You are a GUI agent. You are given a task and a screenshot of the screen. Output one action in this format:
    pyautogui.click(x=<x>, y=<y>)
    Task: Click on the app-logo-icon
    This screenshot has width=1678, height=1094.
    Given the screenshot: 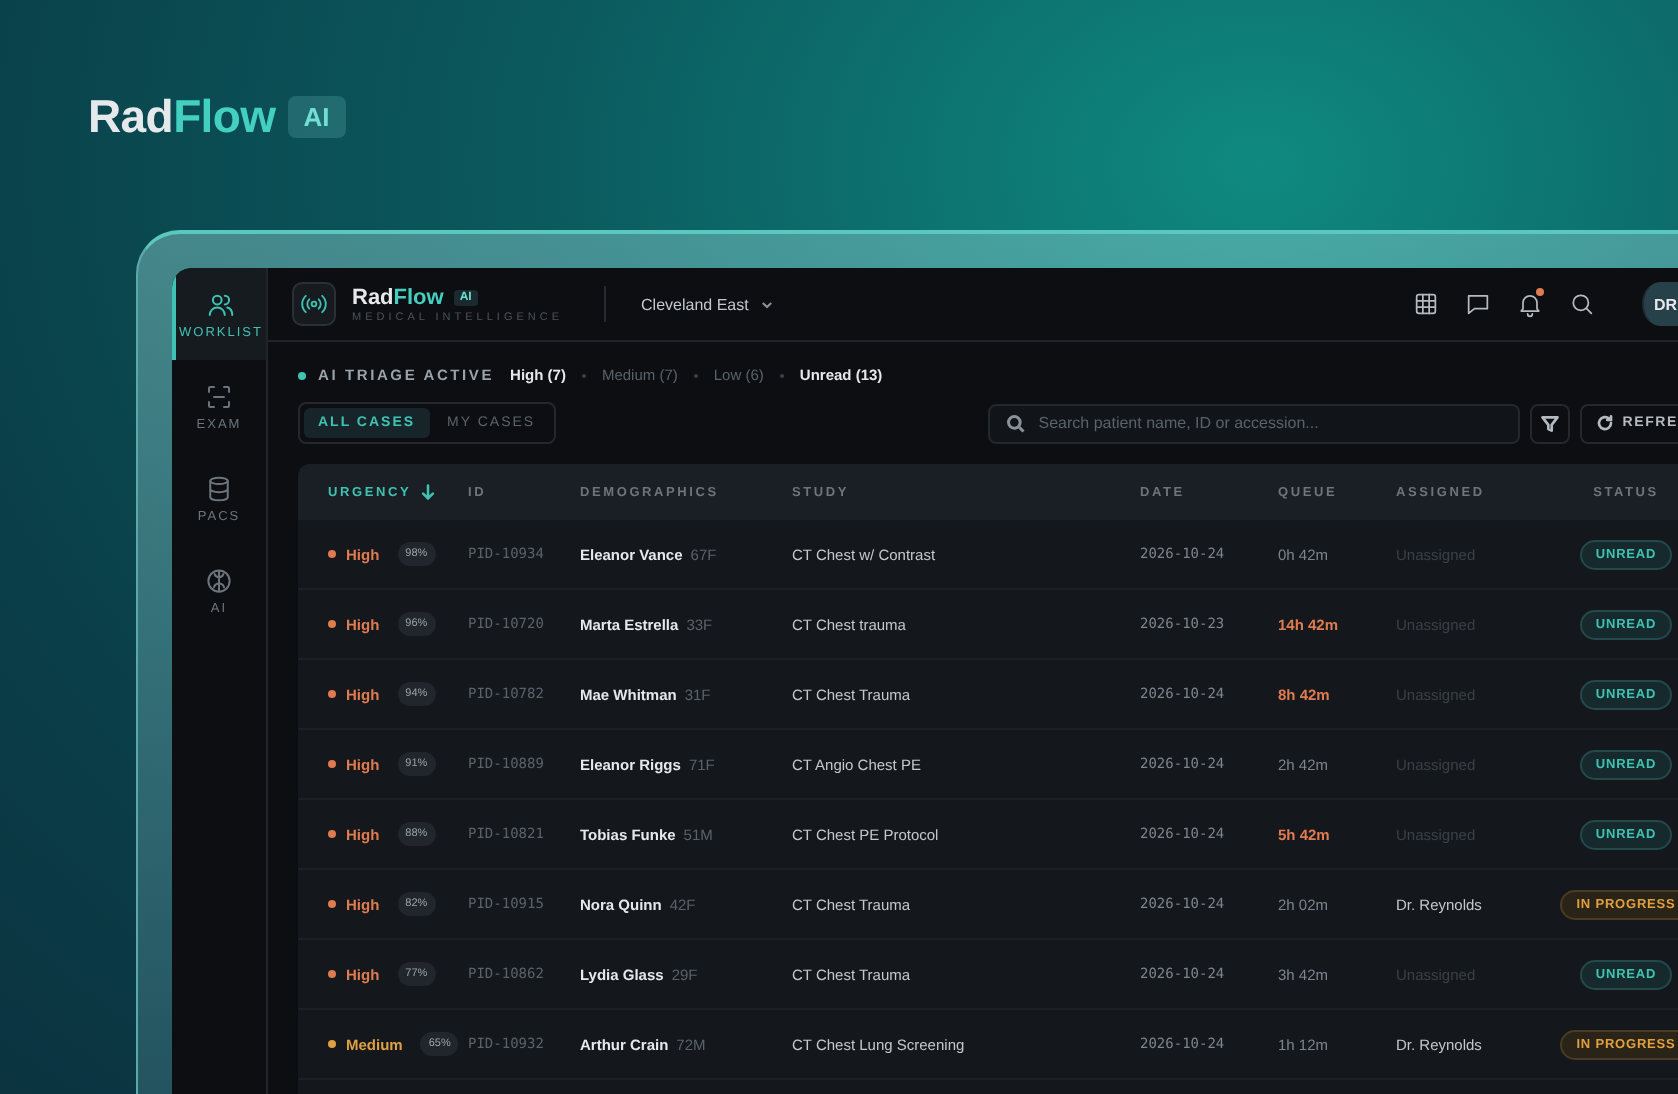 What is the action you would take?
    pyautogui.click(x=314, y=304)
    